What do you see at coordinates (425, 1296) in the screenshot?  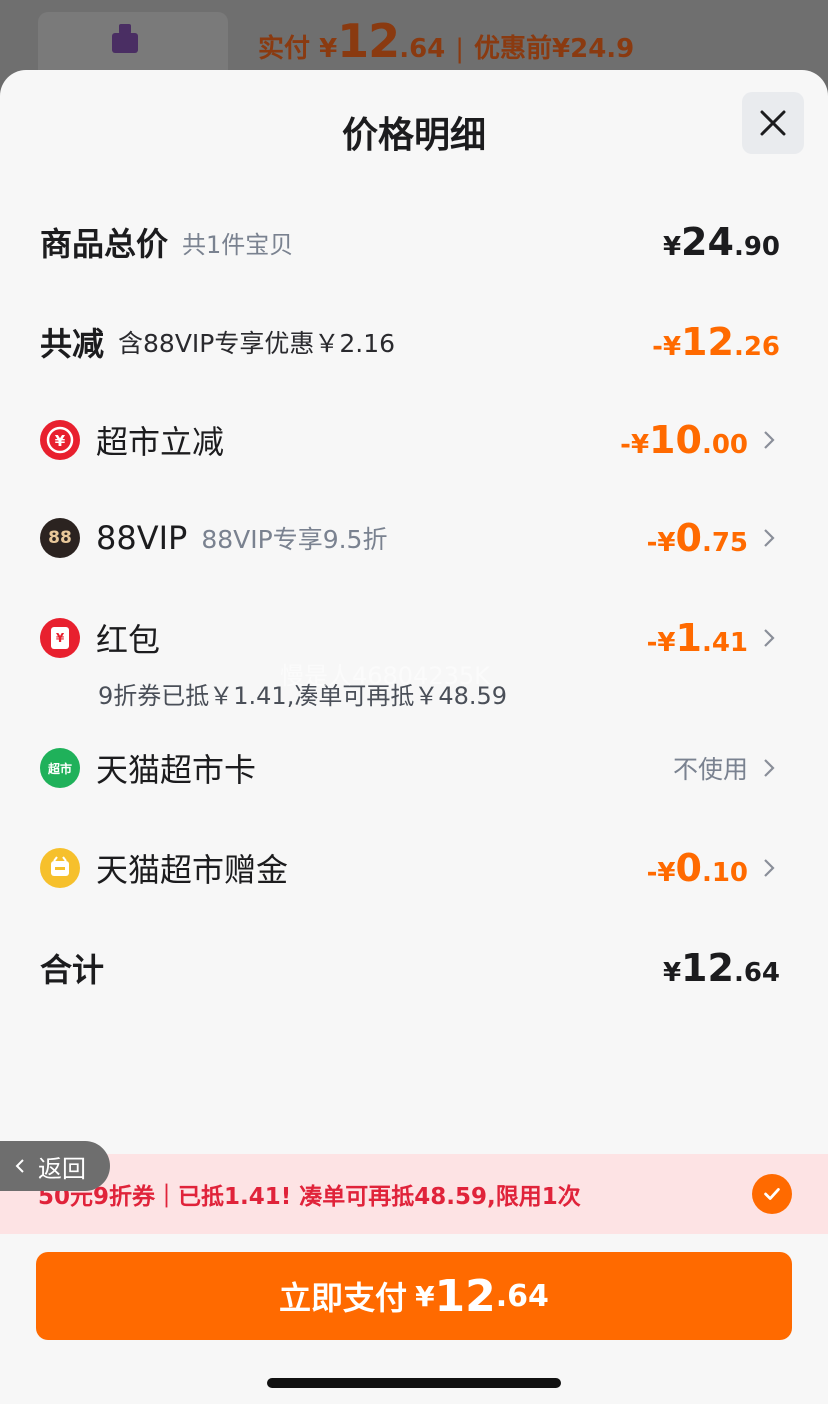 I see `pay-currency: ¥` at bounding box center [425, 1296].